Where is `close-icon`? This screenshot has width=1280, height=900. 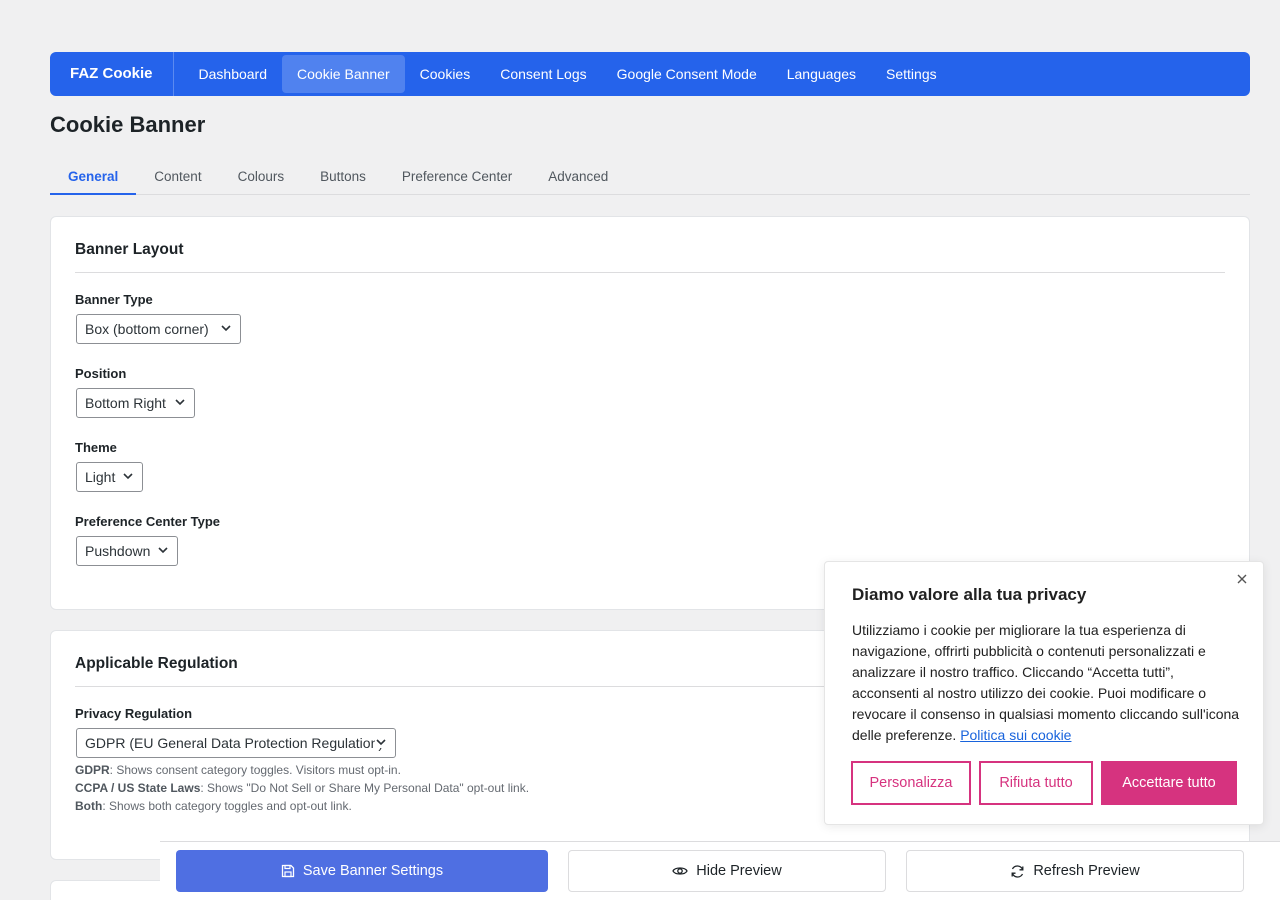 close-icon is located at coordinates (1242, 579).